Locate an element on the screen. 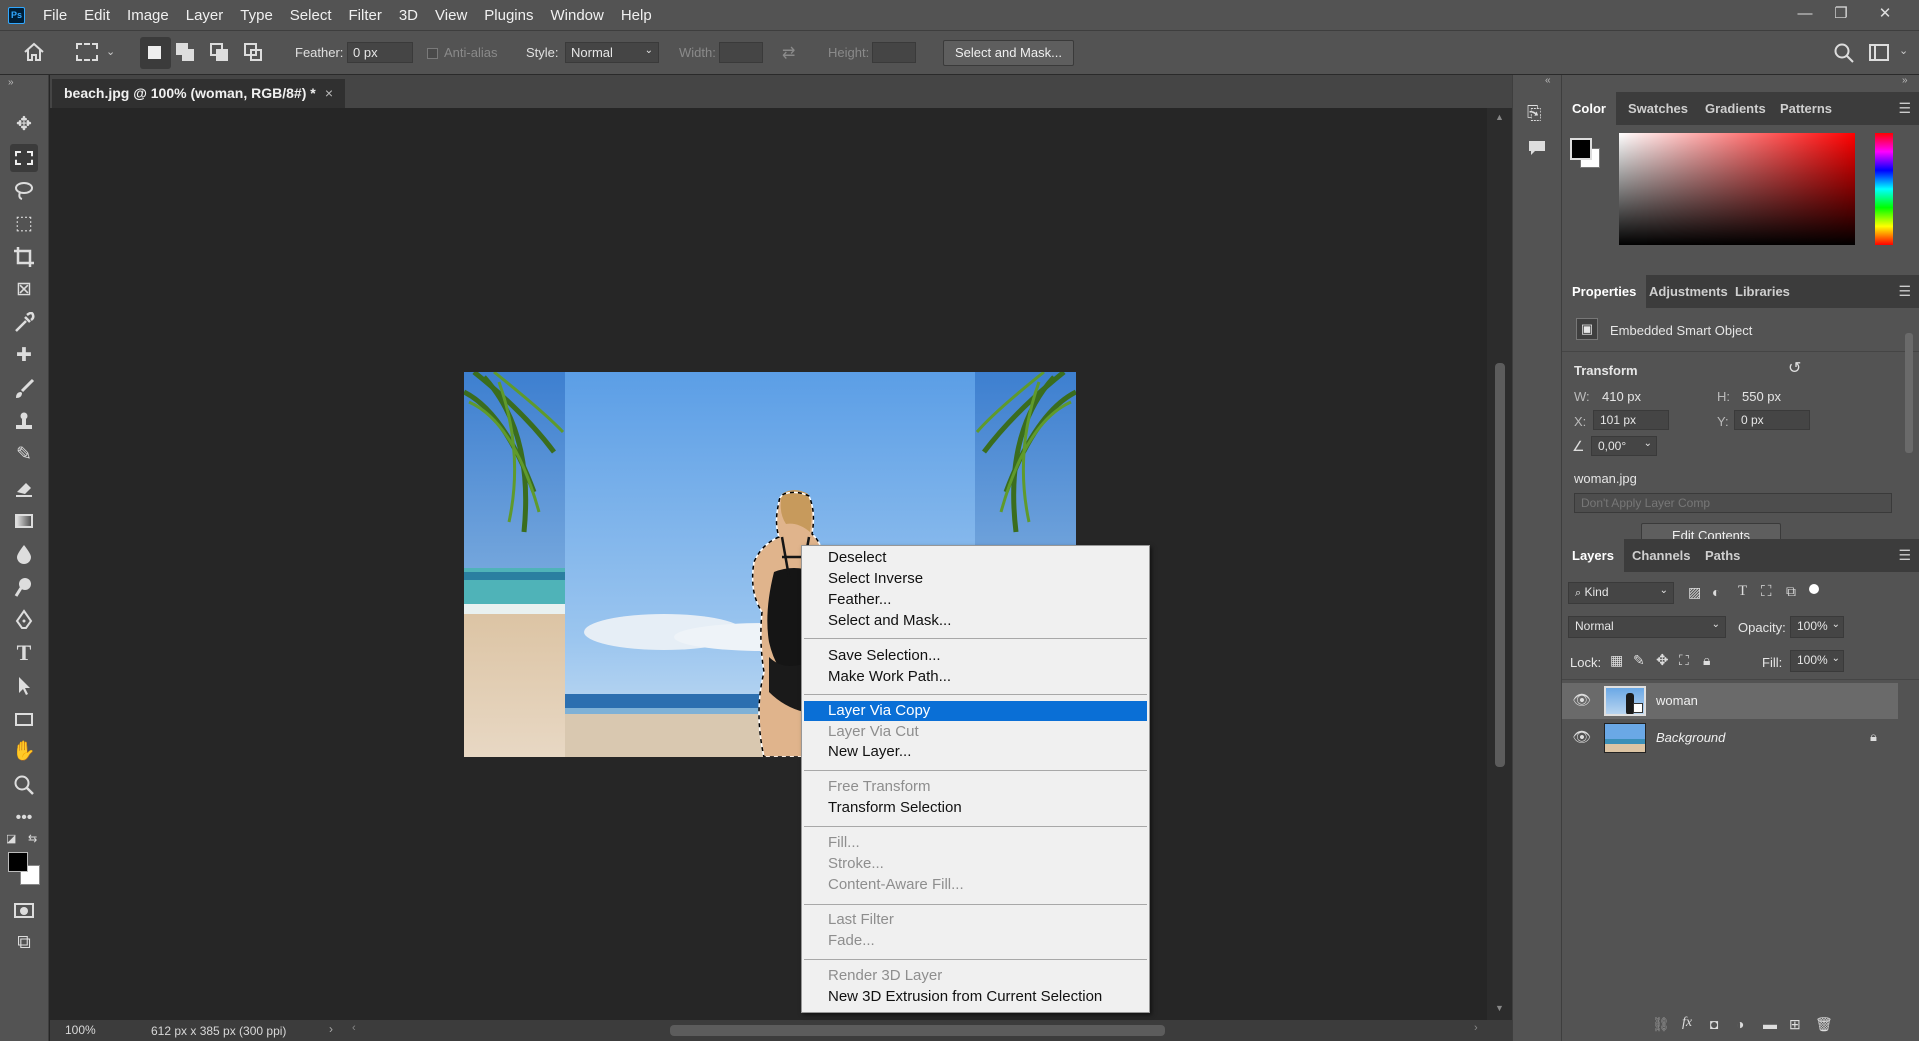  menu-help: Help is located at coordinates (636, 15).